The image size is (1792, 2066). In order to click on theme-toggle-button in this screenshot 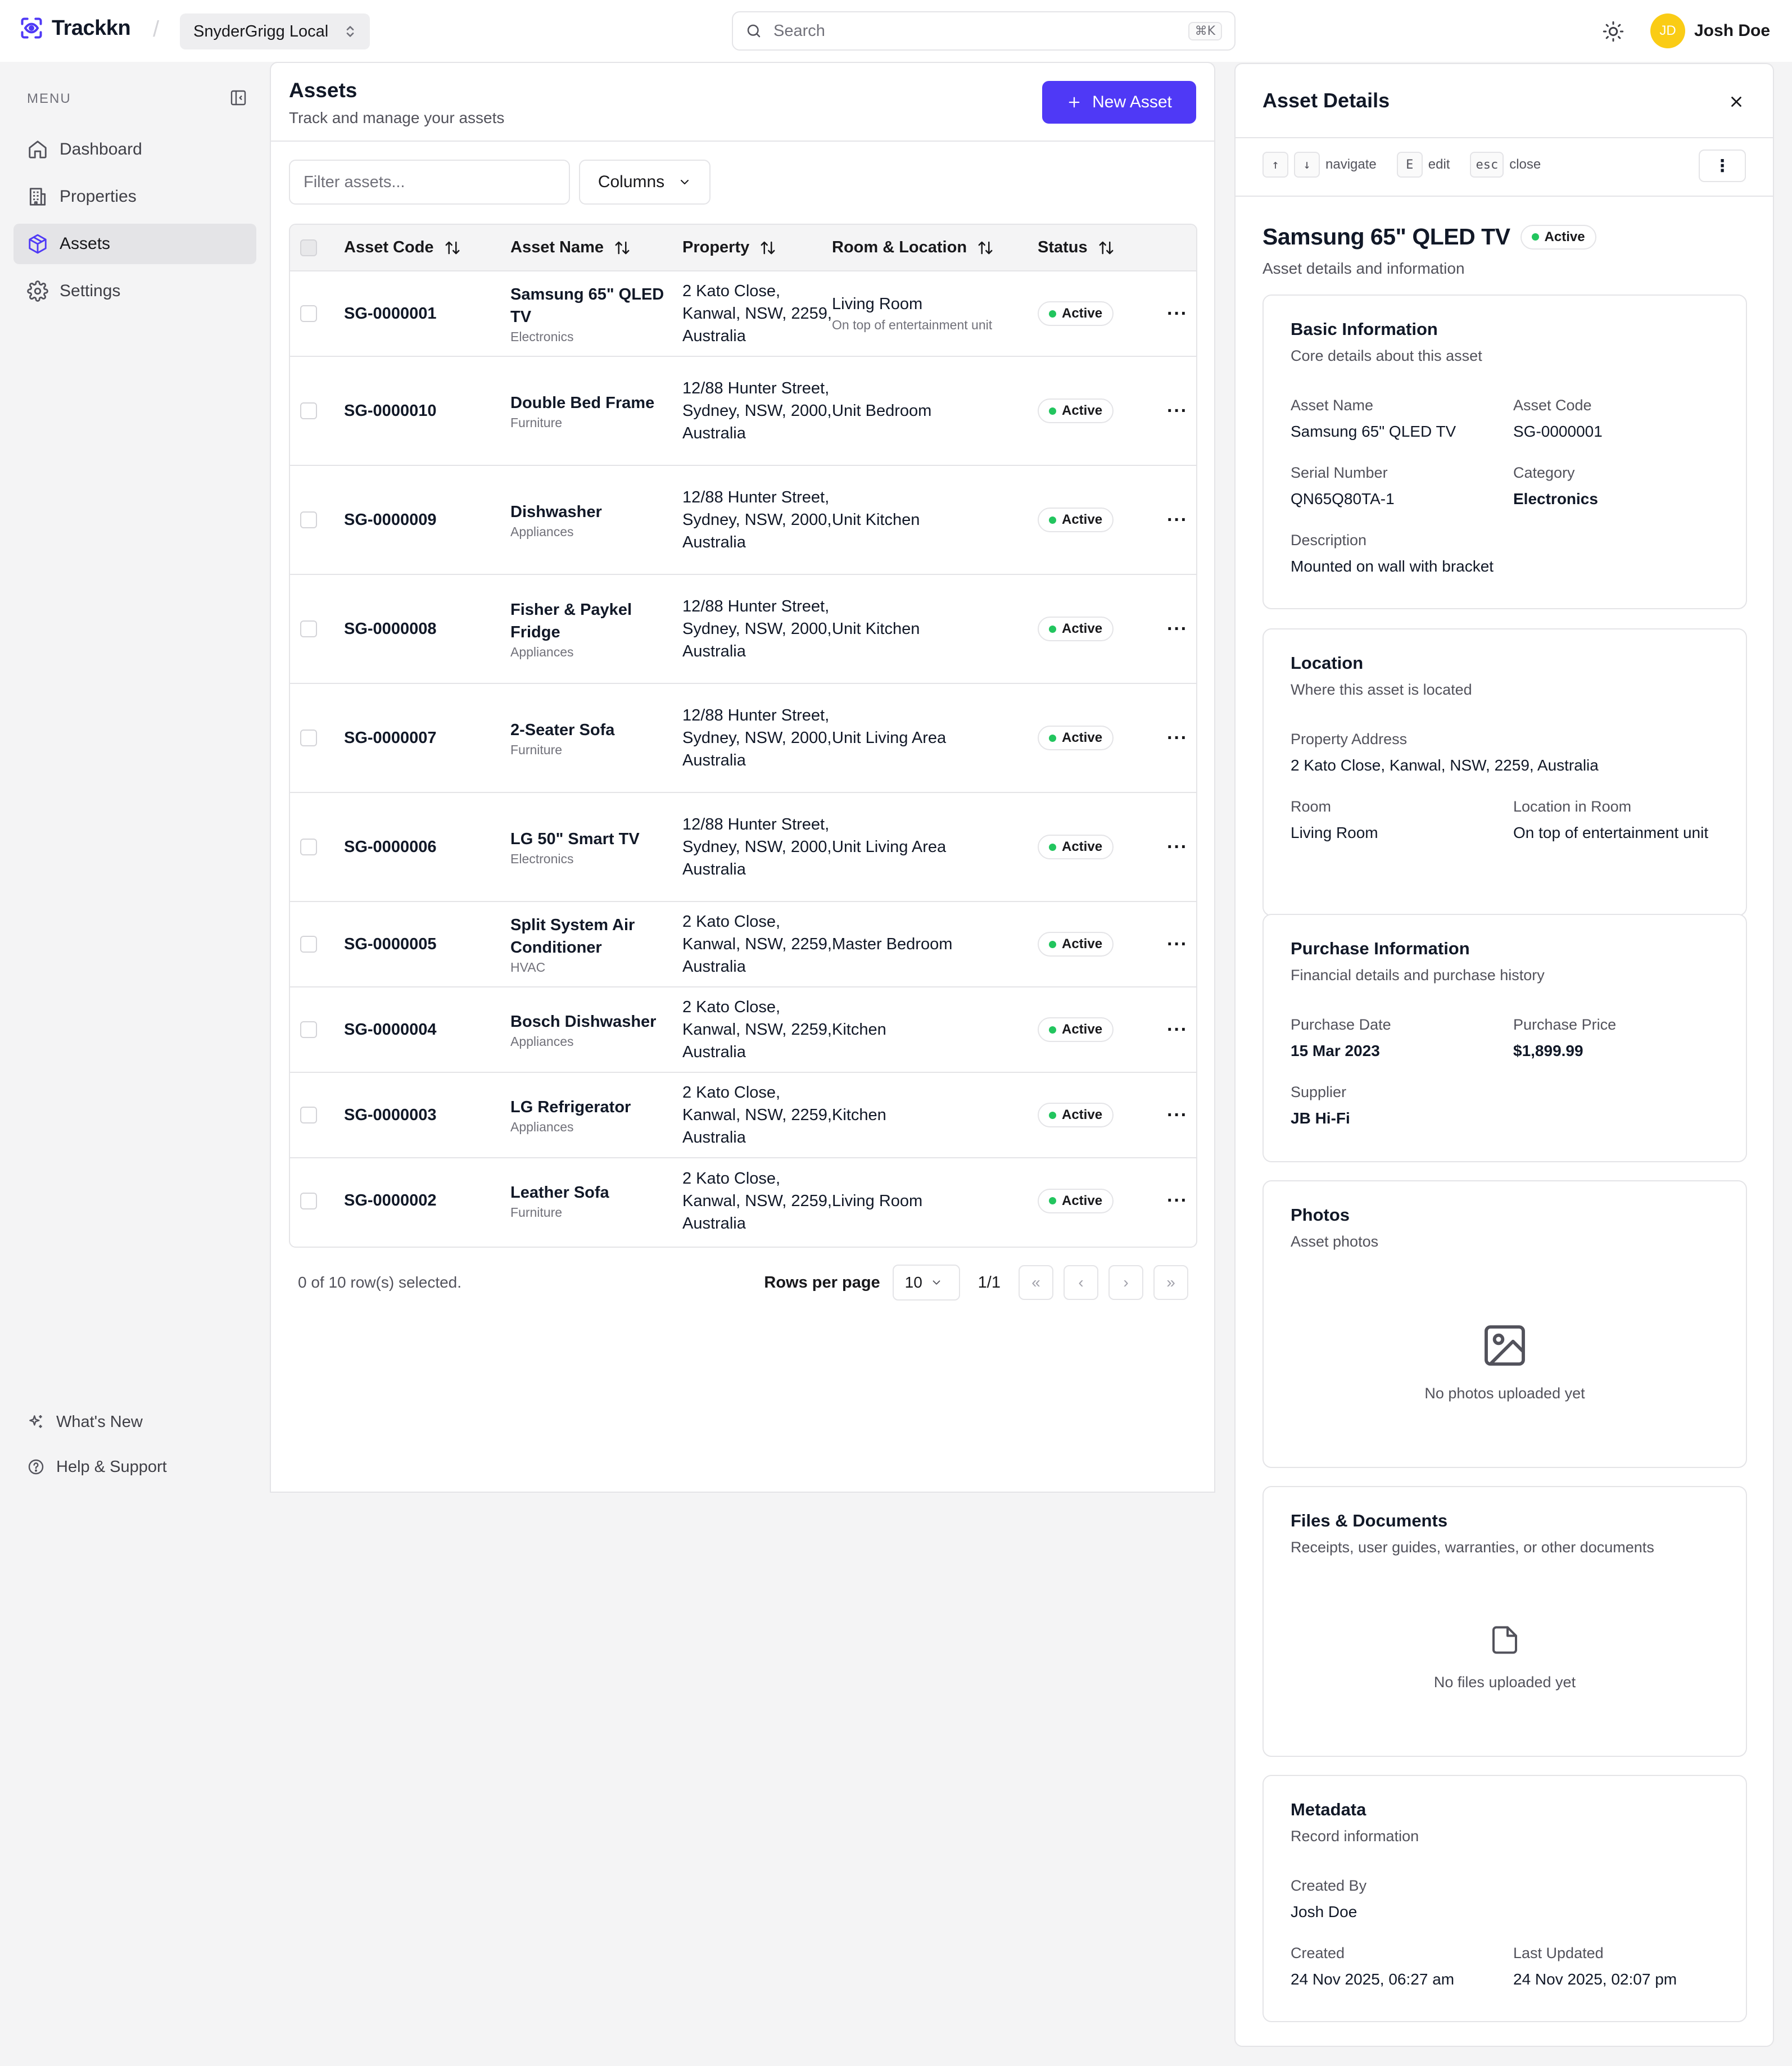, I will do `click(1613, 31)`.